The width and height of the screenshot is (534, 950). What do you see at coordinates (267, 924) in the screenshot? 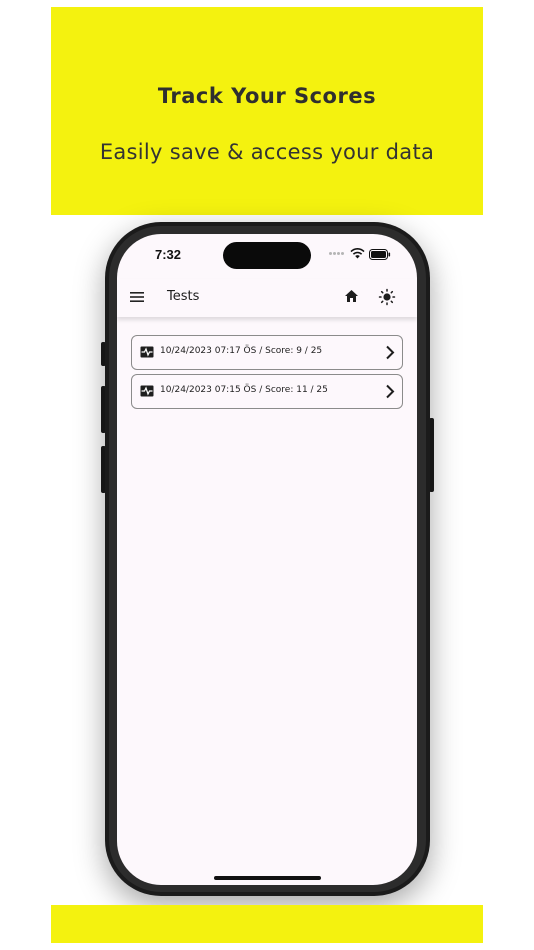
I see `bottom-banner-strip` at bounding box center [267, 924].